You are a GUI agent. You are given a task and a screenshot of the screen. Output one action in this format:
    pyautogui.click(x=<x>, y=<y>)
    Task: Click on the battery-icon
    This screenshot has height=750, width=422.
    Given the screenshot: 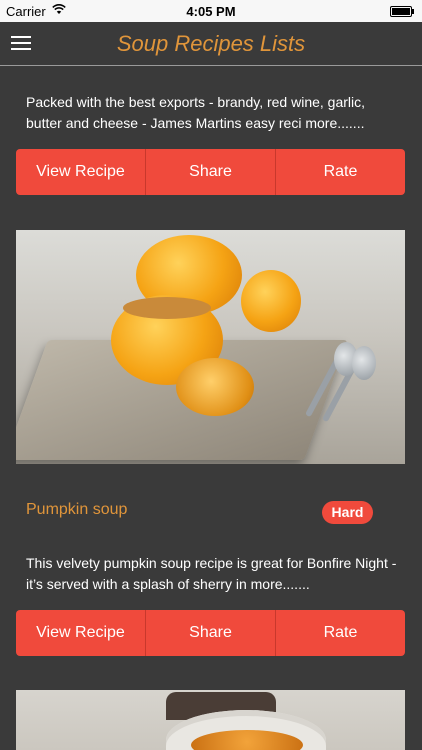 What is the action you would take?
    pyautogui.click(x=402, y=11)
    